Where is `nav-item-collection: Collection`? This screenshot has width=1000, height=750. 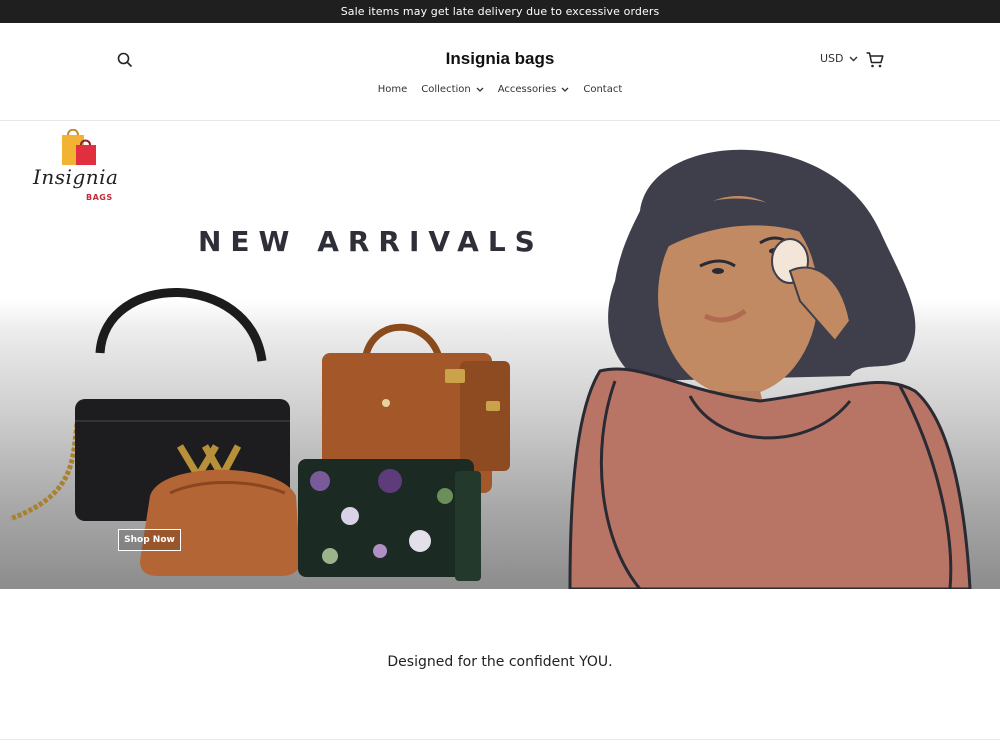 nav-item-collection: Collection is located at coordinates (452, 89).